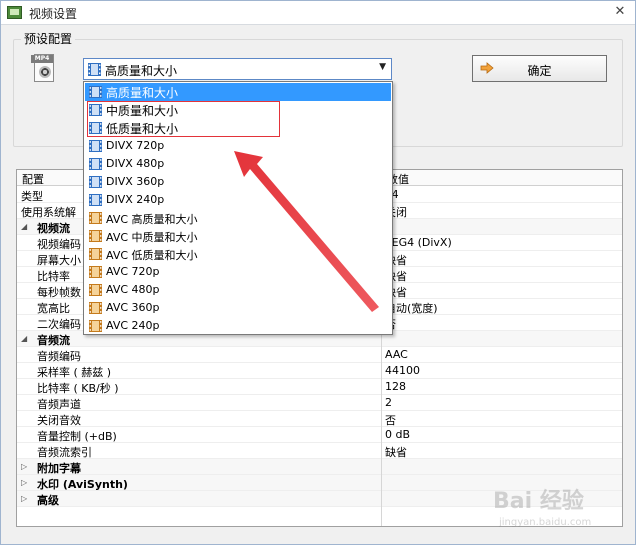  I want to click on preset-group-label: 预设配置, so click(48, 38).